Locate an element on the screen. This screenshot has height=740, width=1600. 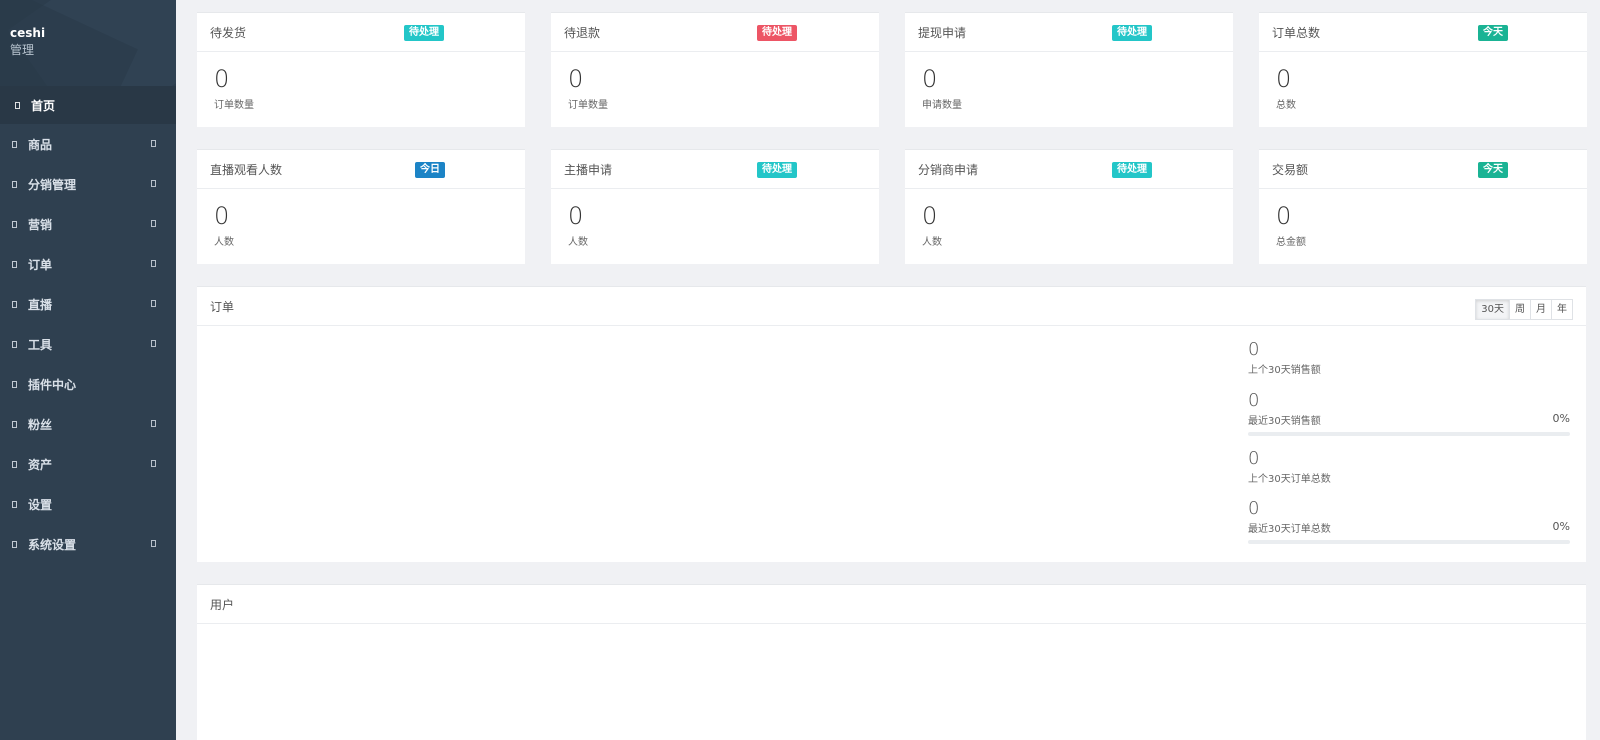
range-button: 月 is located at coordinates (1541, 309).